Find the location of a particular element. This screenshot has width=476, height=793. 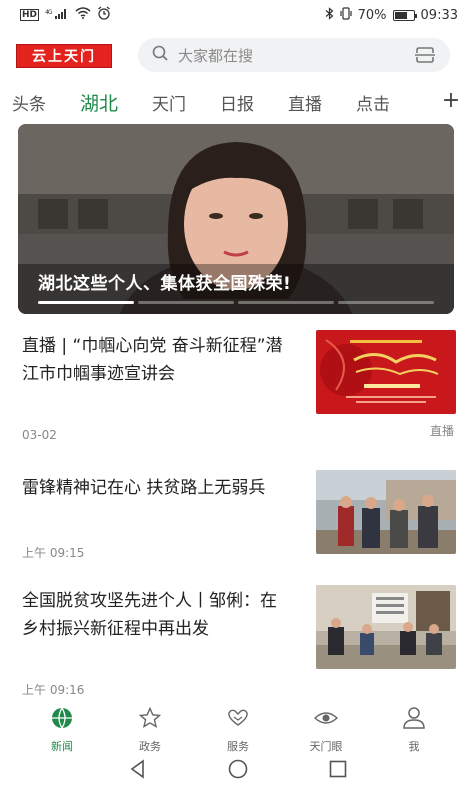

clock: 09:33 is located at coordinates (439, 15).